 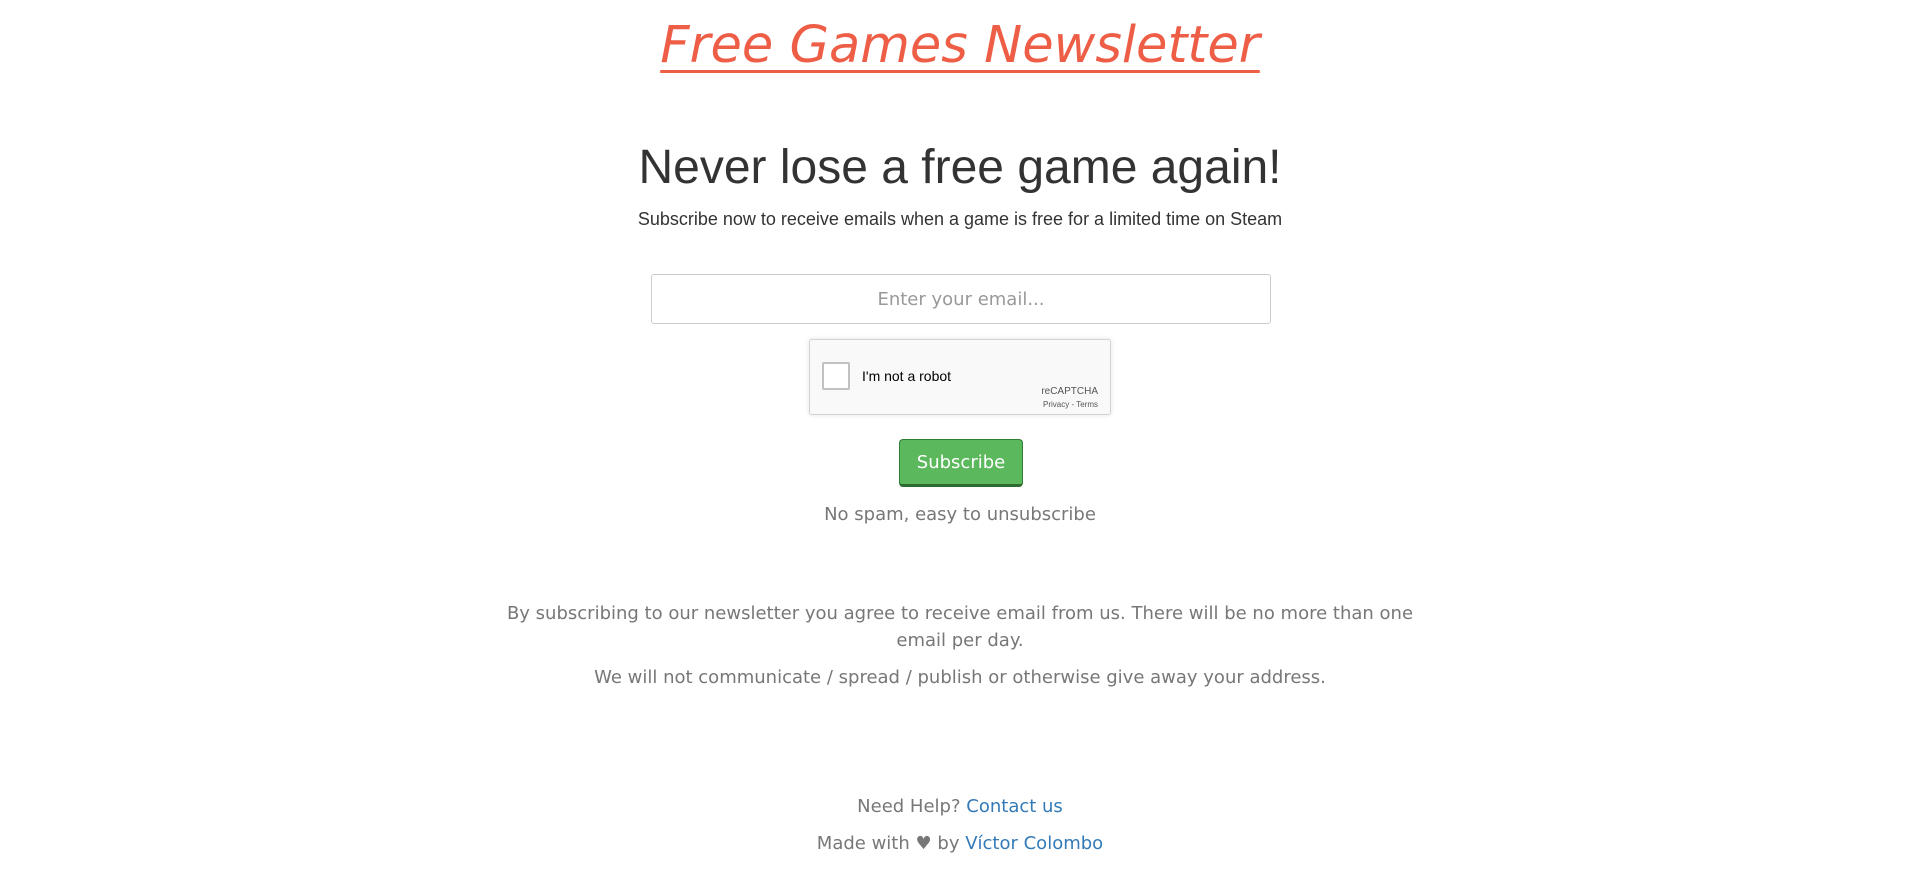 What do you see at coordinates (960, 514) in the screenshot?
I see `no-spam-note: No spam, easy to unsubscribe` at bounding box center [960, 514].